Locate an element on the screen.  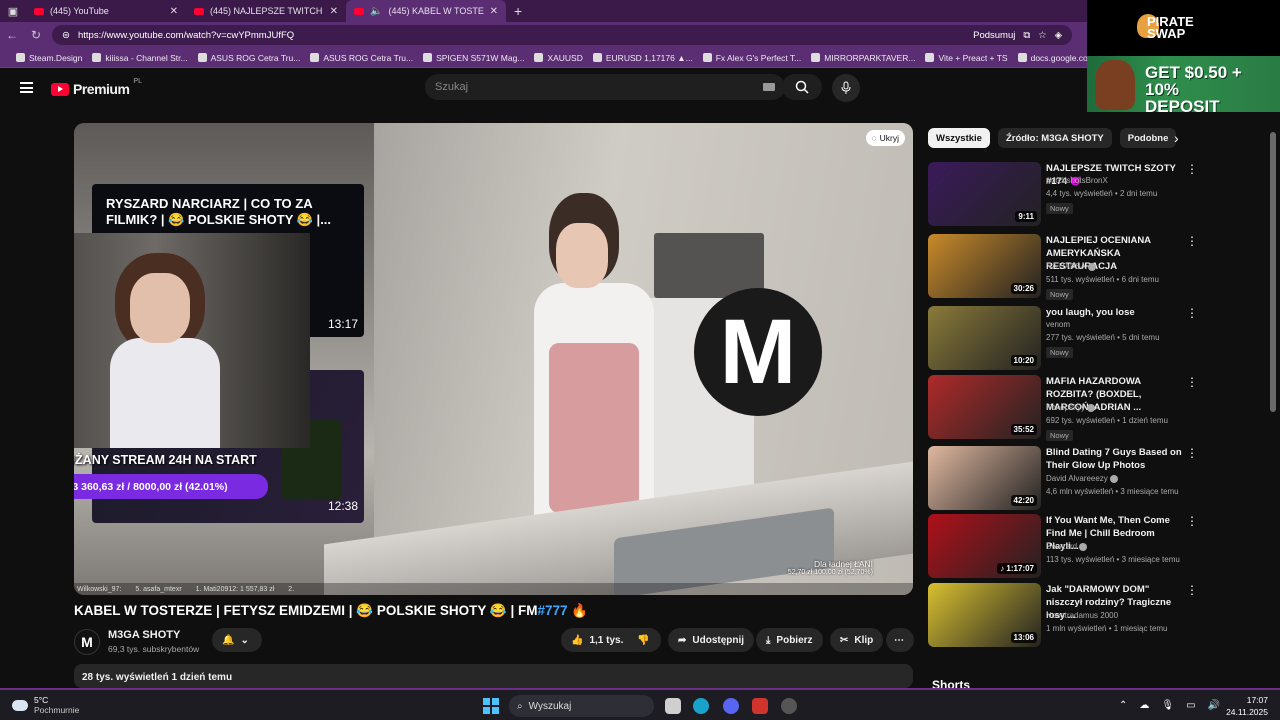
split-screen-icon: ⧉ is located at coordinates (1026, 35).